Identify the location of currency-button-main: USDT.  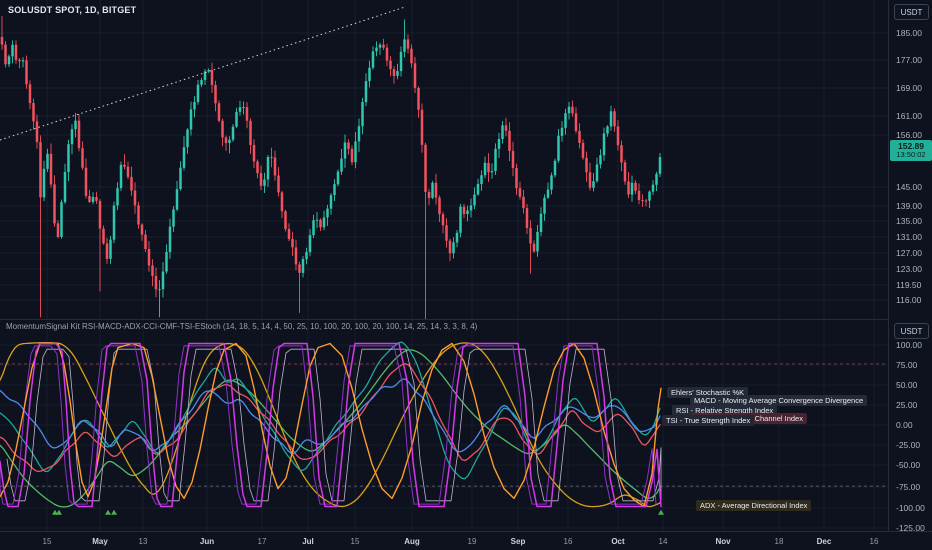
(911, 12).